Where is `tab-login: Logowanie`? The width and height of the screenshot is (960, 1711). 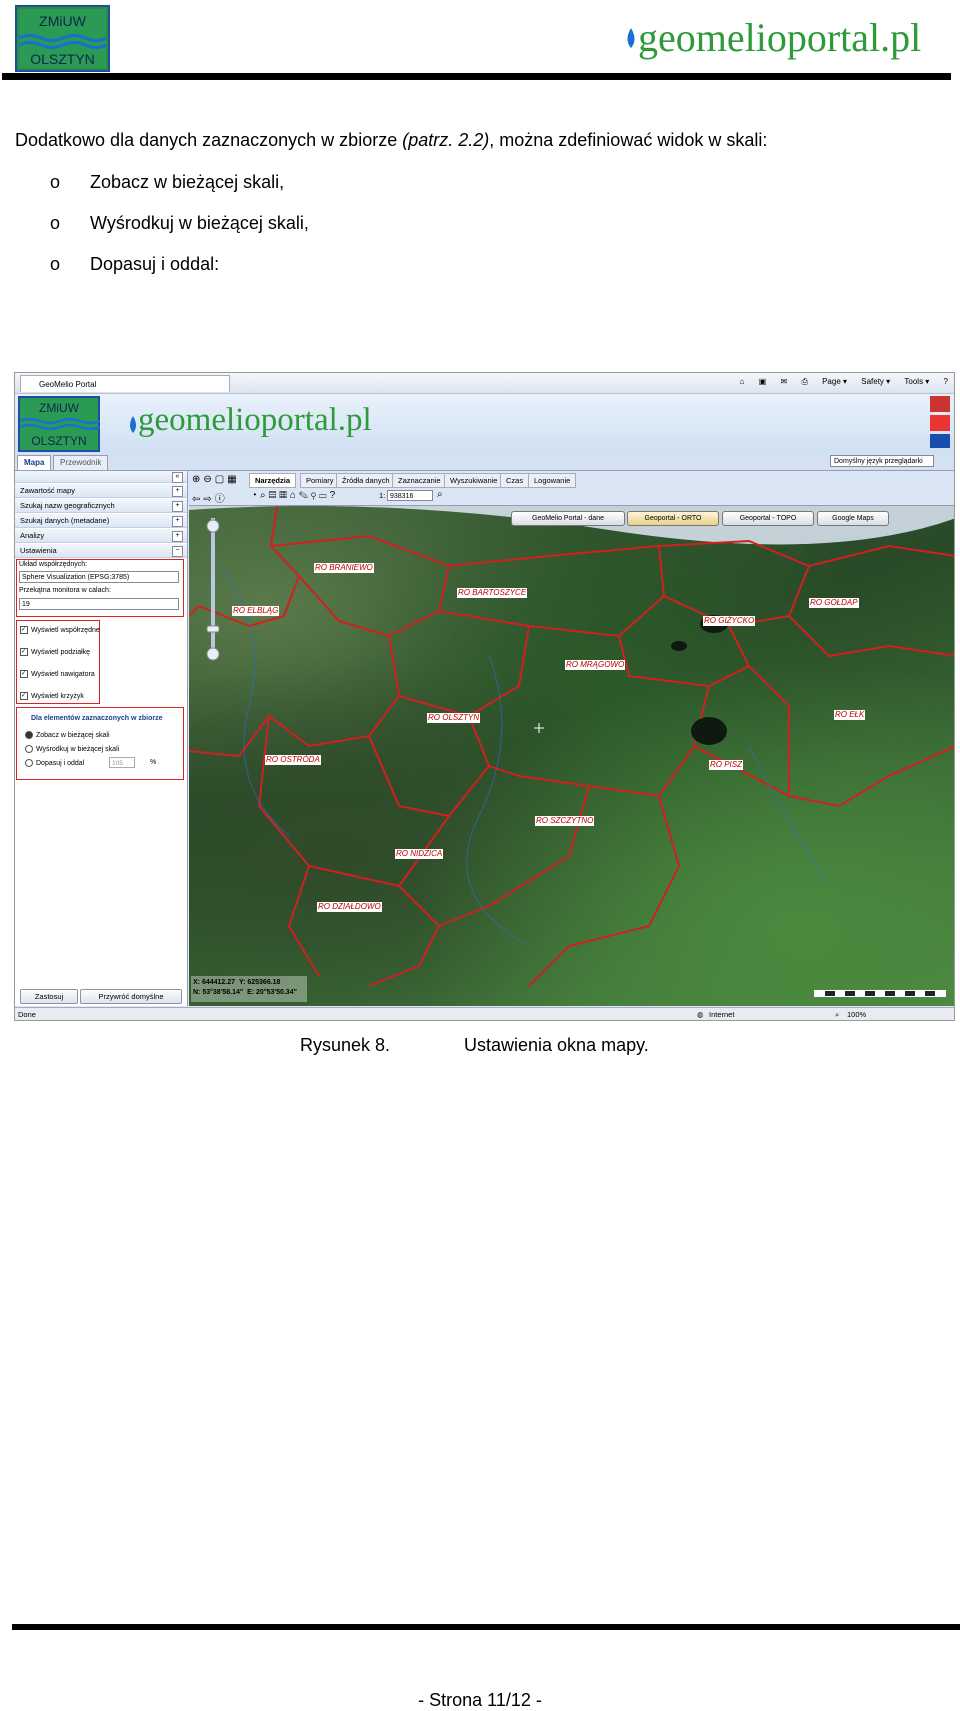 tab-login: Logowanie is located at coordinates (552, 480).